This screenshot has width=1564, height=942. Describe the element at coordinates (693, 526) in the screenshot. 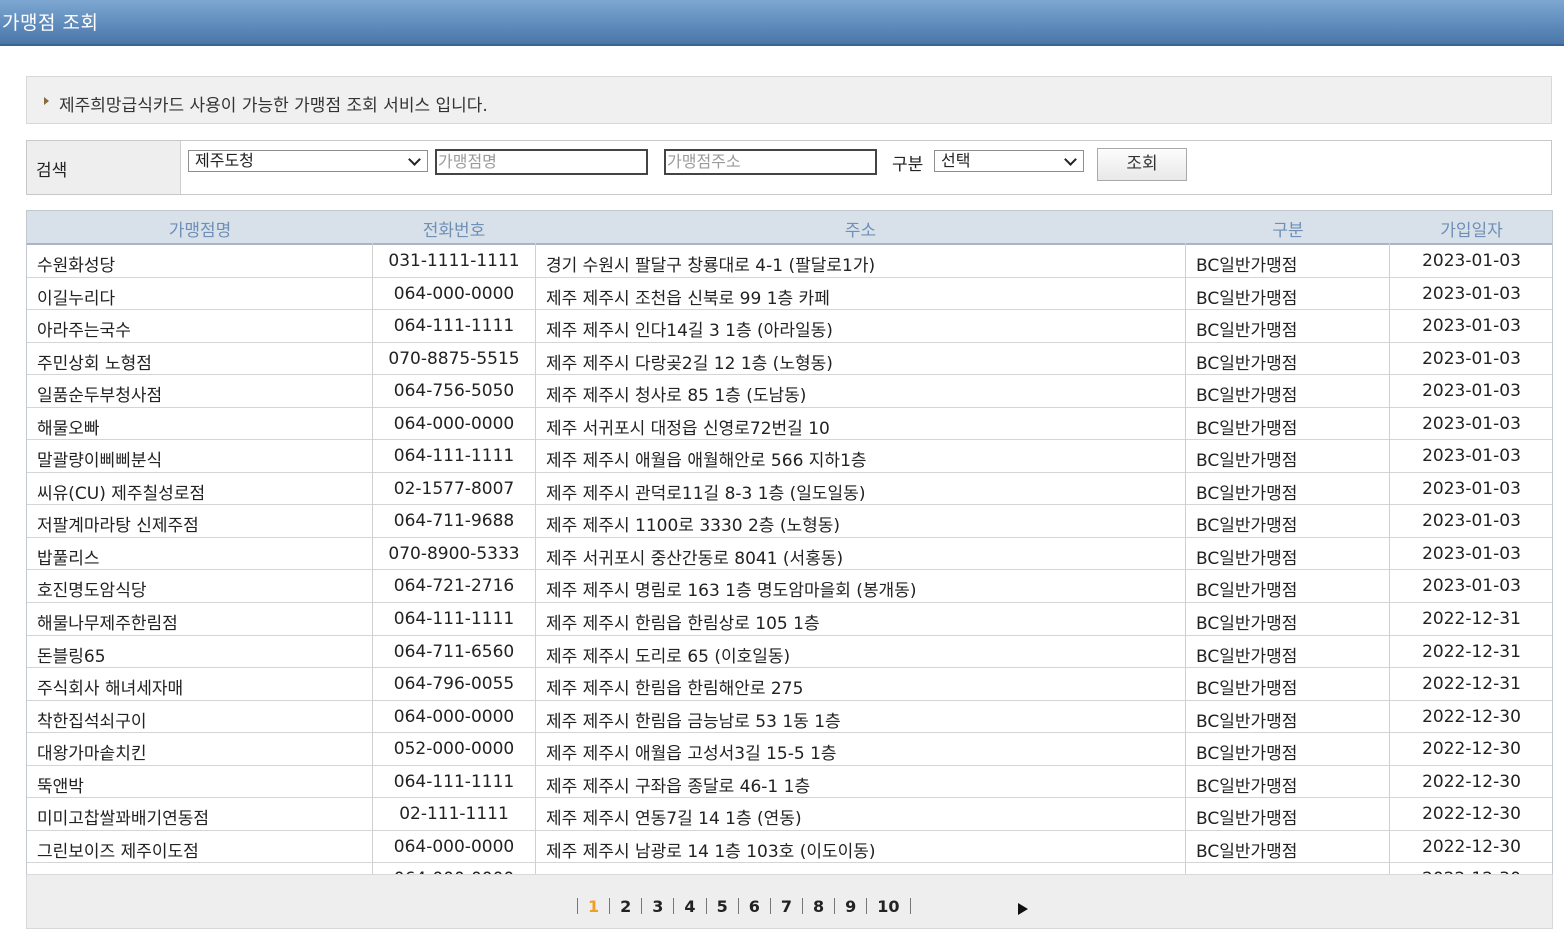

I see `cell-address: 제주 제주시 1100로 3330 2층 (노형동)` at that location.